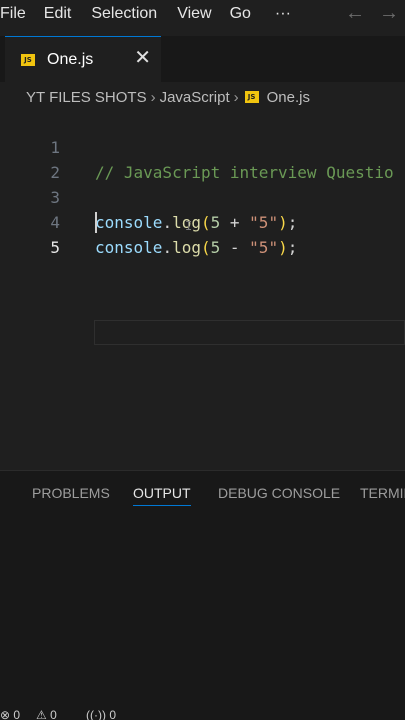 Image resolution: width=405 pixels, height=720 pixels. Describe the element at coordinates (46, 714) in the screenshot. I see `warnings-indicator: ⚠ 0` at that location.